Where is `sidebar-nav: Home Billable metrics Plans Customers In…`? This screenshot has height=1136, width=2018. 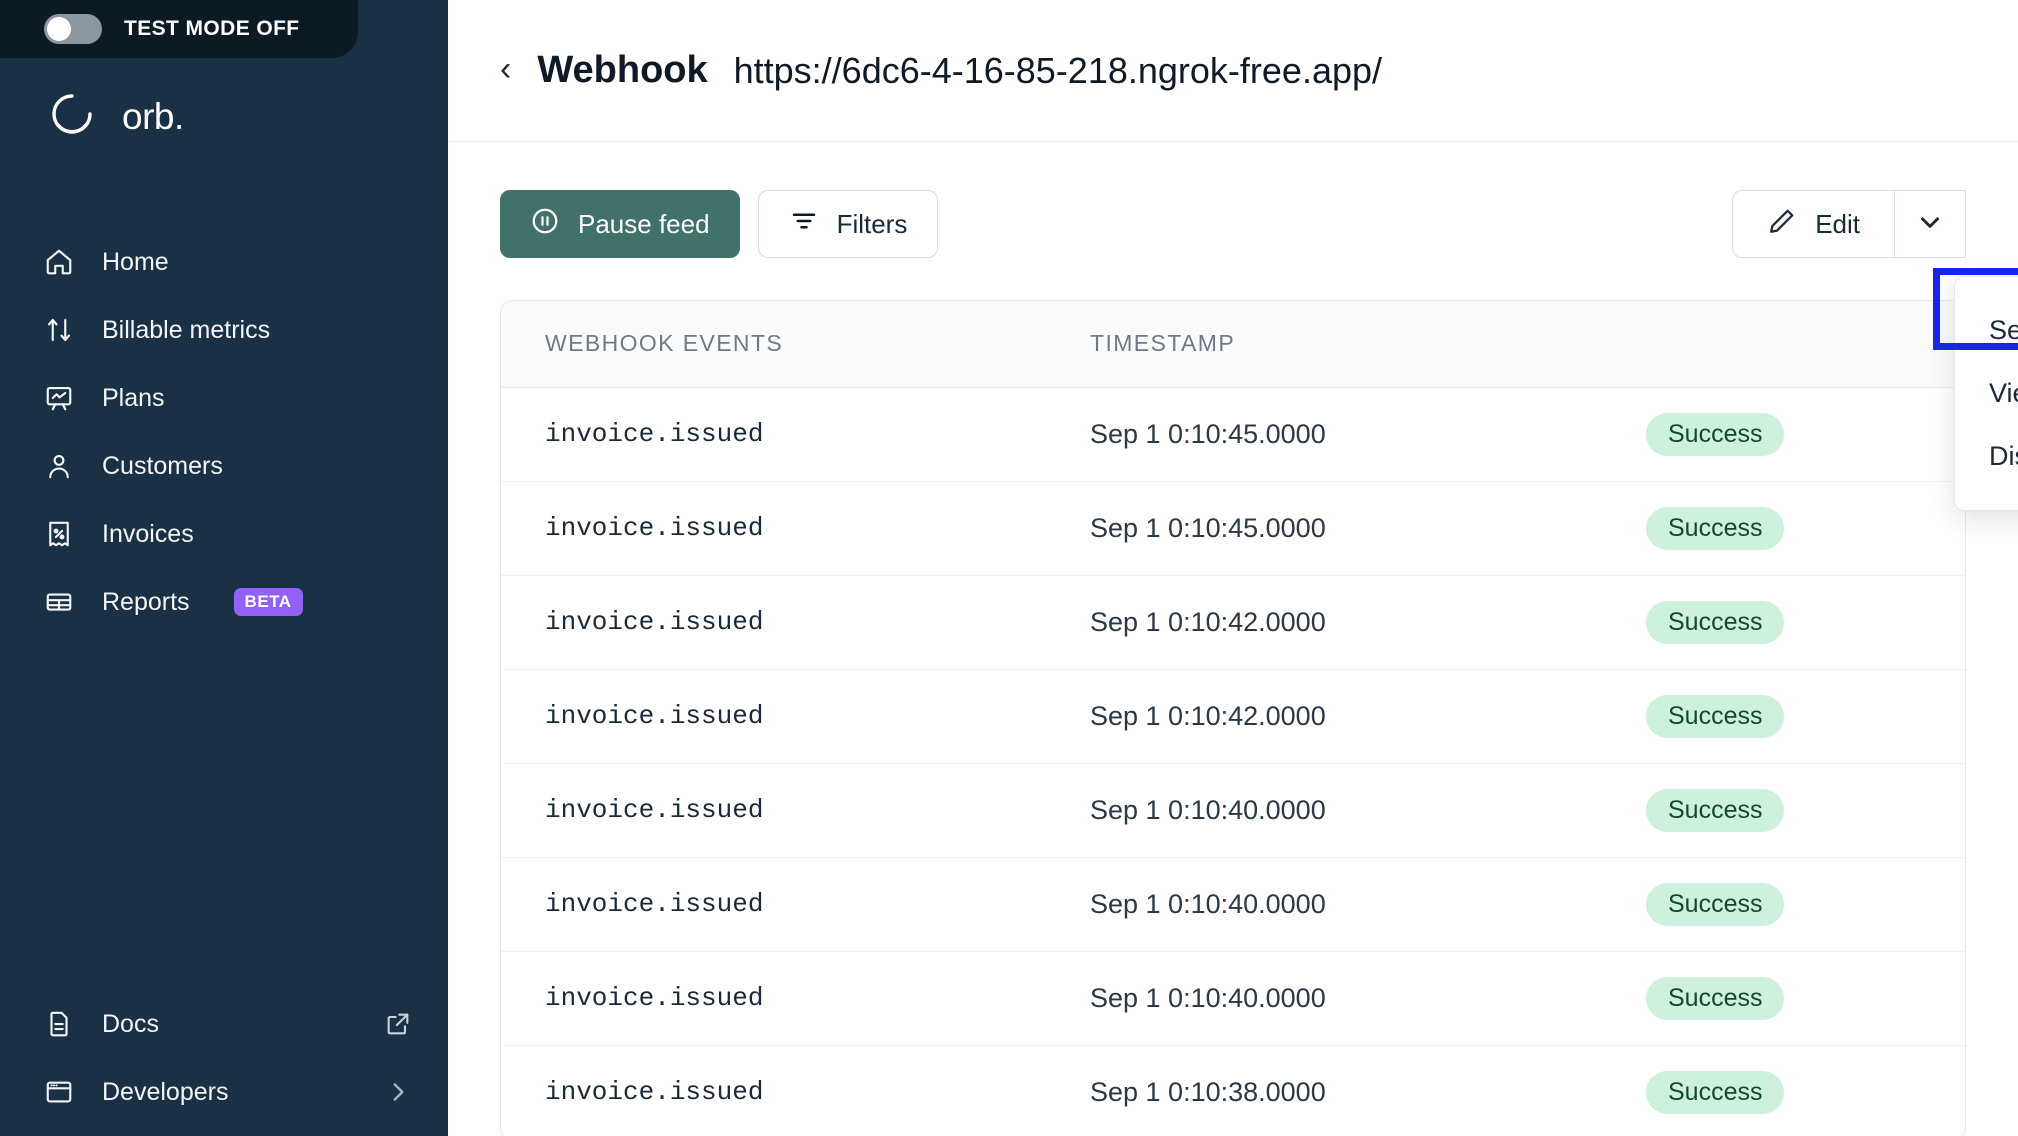 sidebar-nav: Home Billable metrics Plans Customers In… is located at coordinates (224, 432).